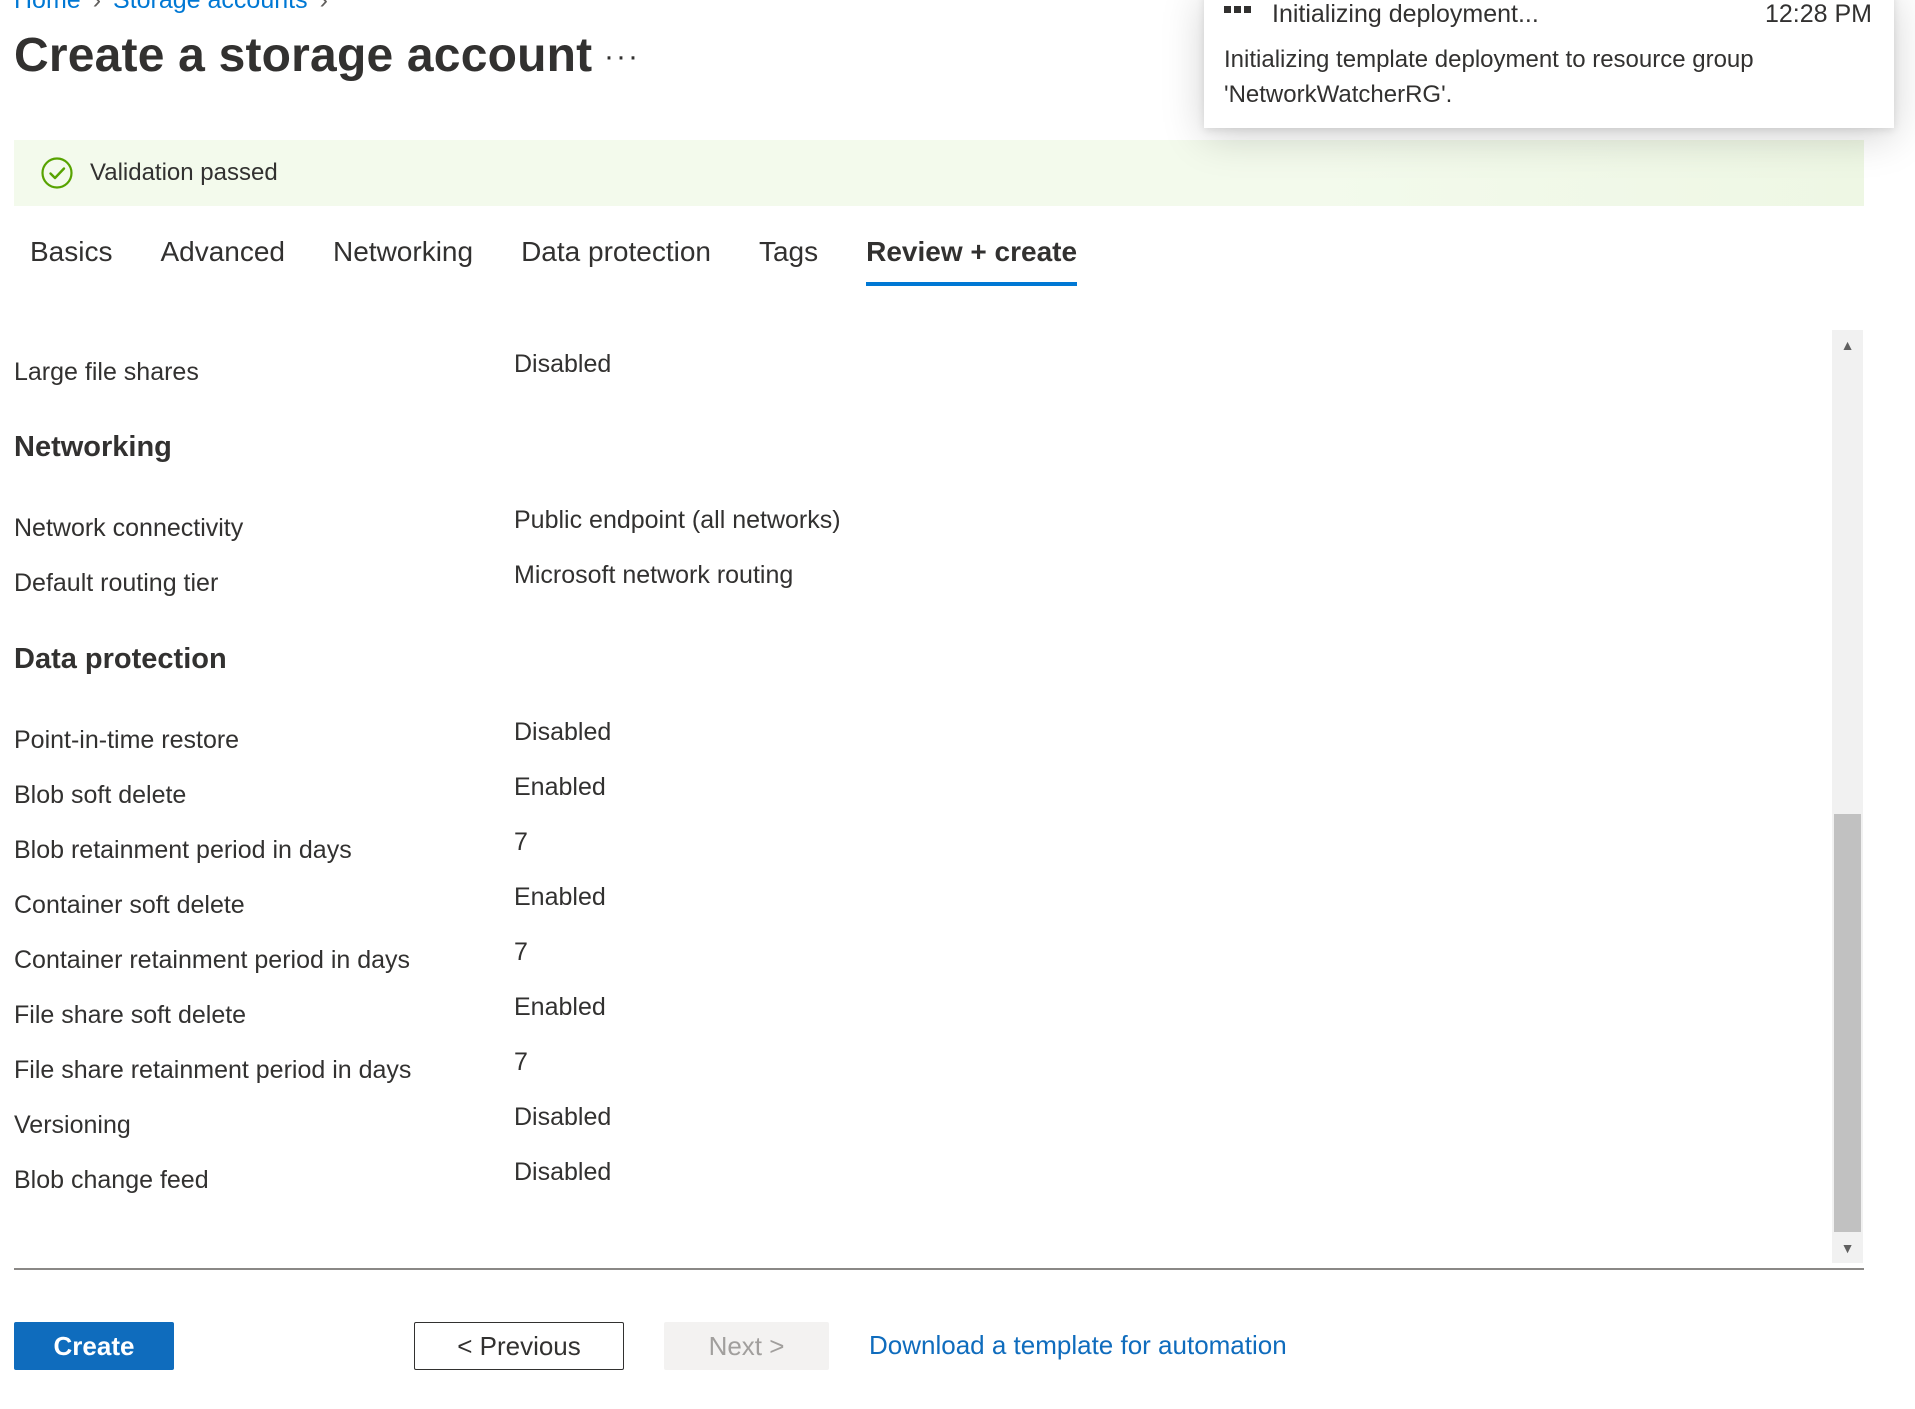 The height and width of the screenshot is (1409, 1915). I want to click on summary-label: Blob retainment period in days, so click(183, 850).